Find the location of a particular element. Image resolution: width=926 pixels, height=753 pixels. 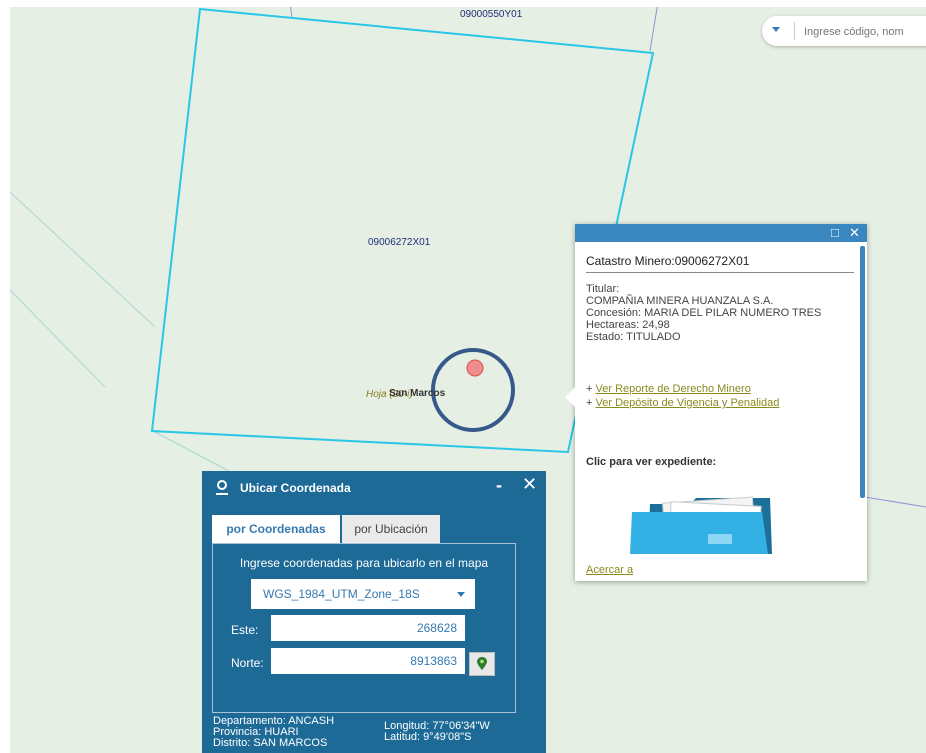

latitud-text: Latitud: 9°49'08"S is located at coordinates (428, 737).